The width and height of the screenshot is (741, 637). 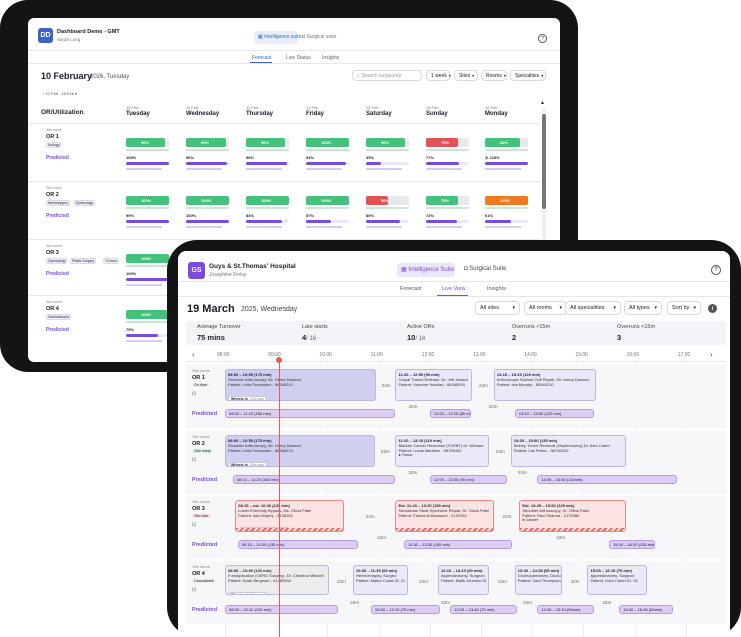 I want to click on tab-surgical-suite: ◘ Surgical Suite, so click(x=485, y=269).